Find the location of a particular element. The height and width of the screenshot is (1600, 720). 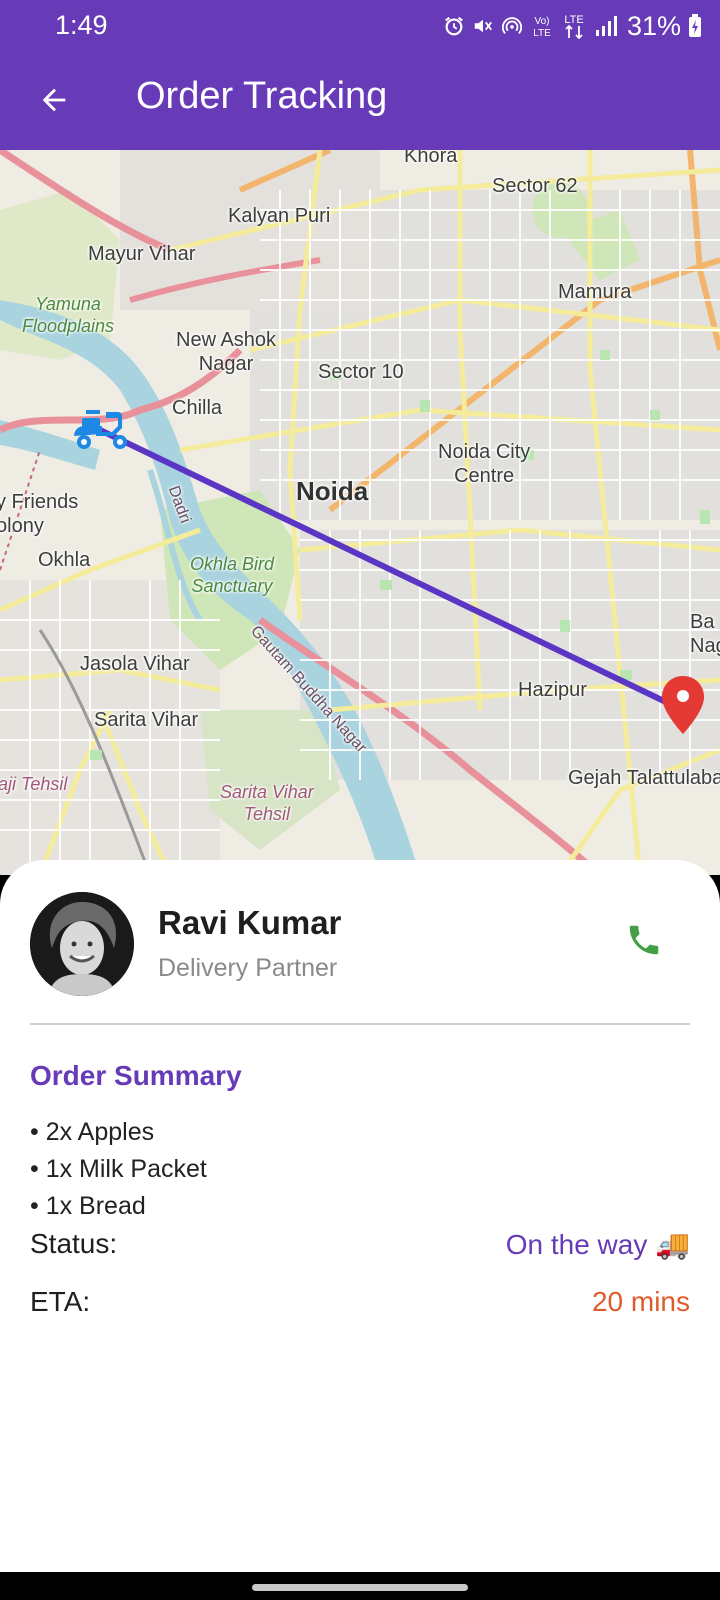

map-label-sarita-vihar: Sarita Vihar is located at coordinates (146, 720).